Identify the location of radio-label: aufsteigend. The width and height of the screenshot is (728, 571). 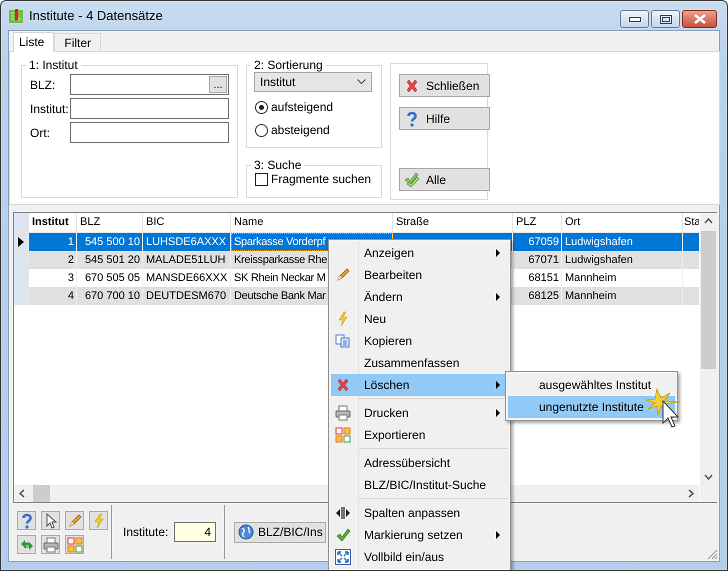
(302, 107).